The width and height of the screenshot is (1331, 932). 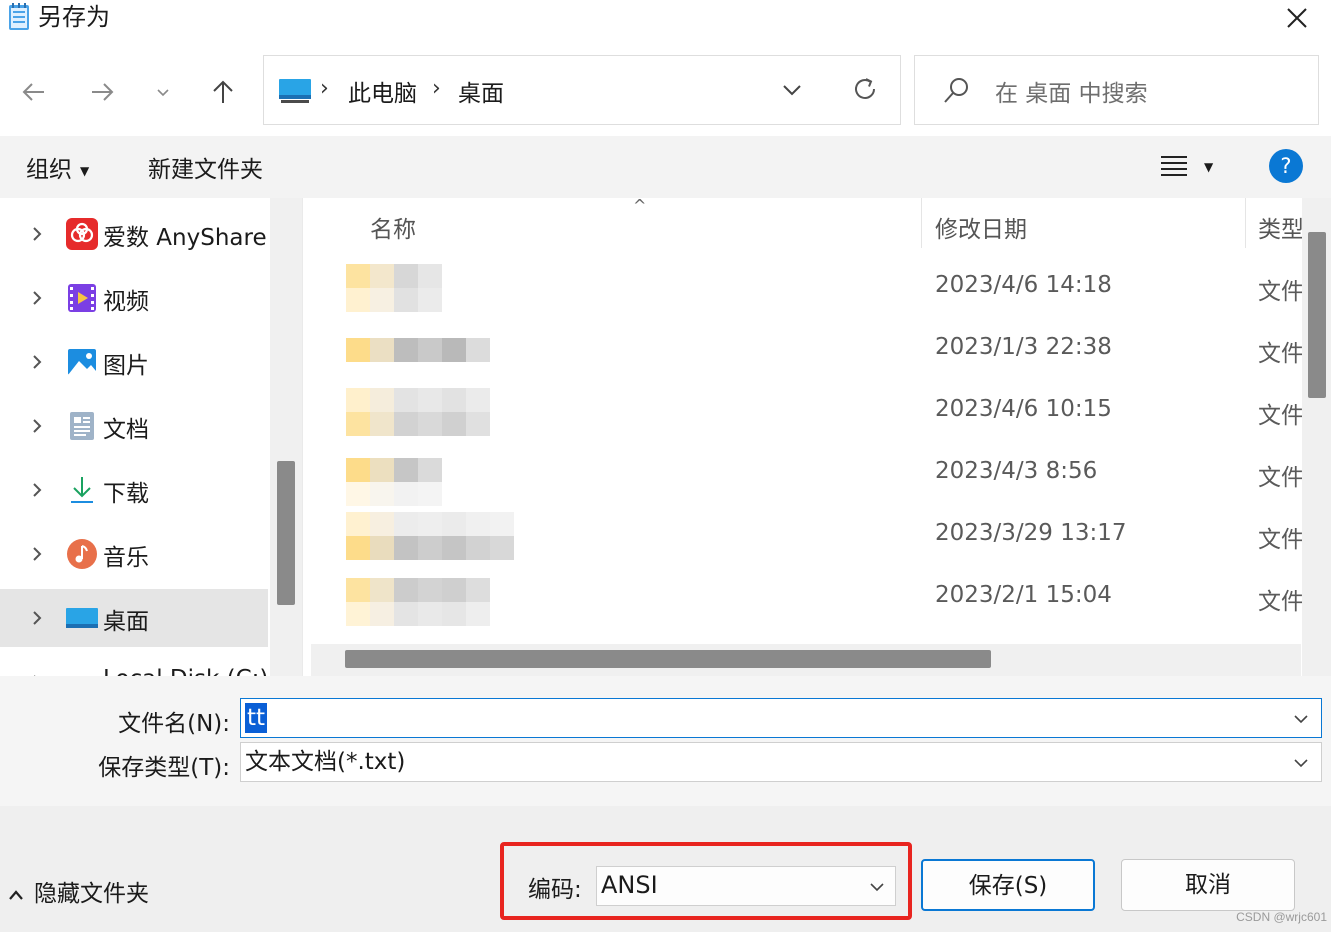 What do you see at coordinates (19, 16) in the screenshot?
I see `notepad-icon` at bounding box center [19, 16].